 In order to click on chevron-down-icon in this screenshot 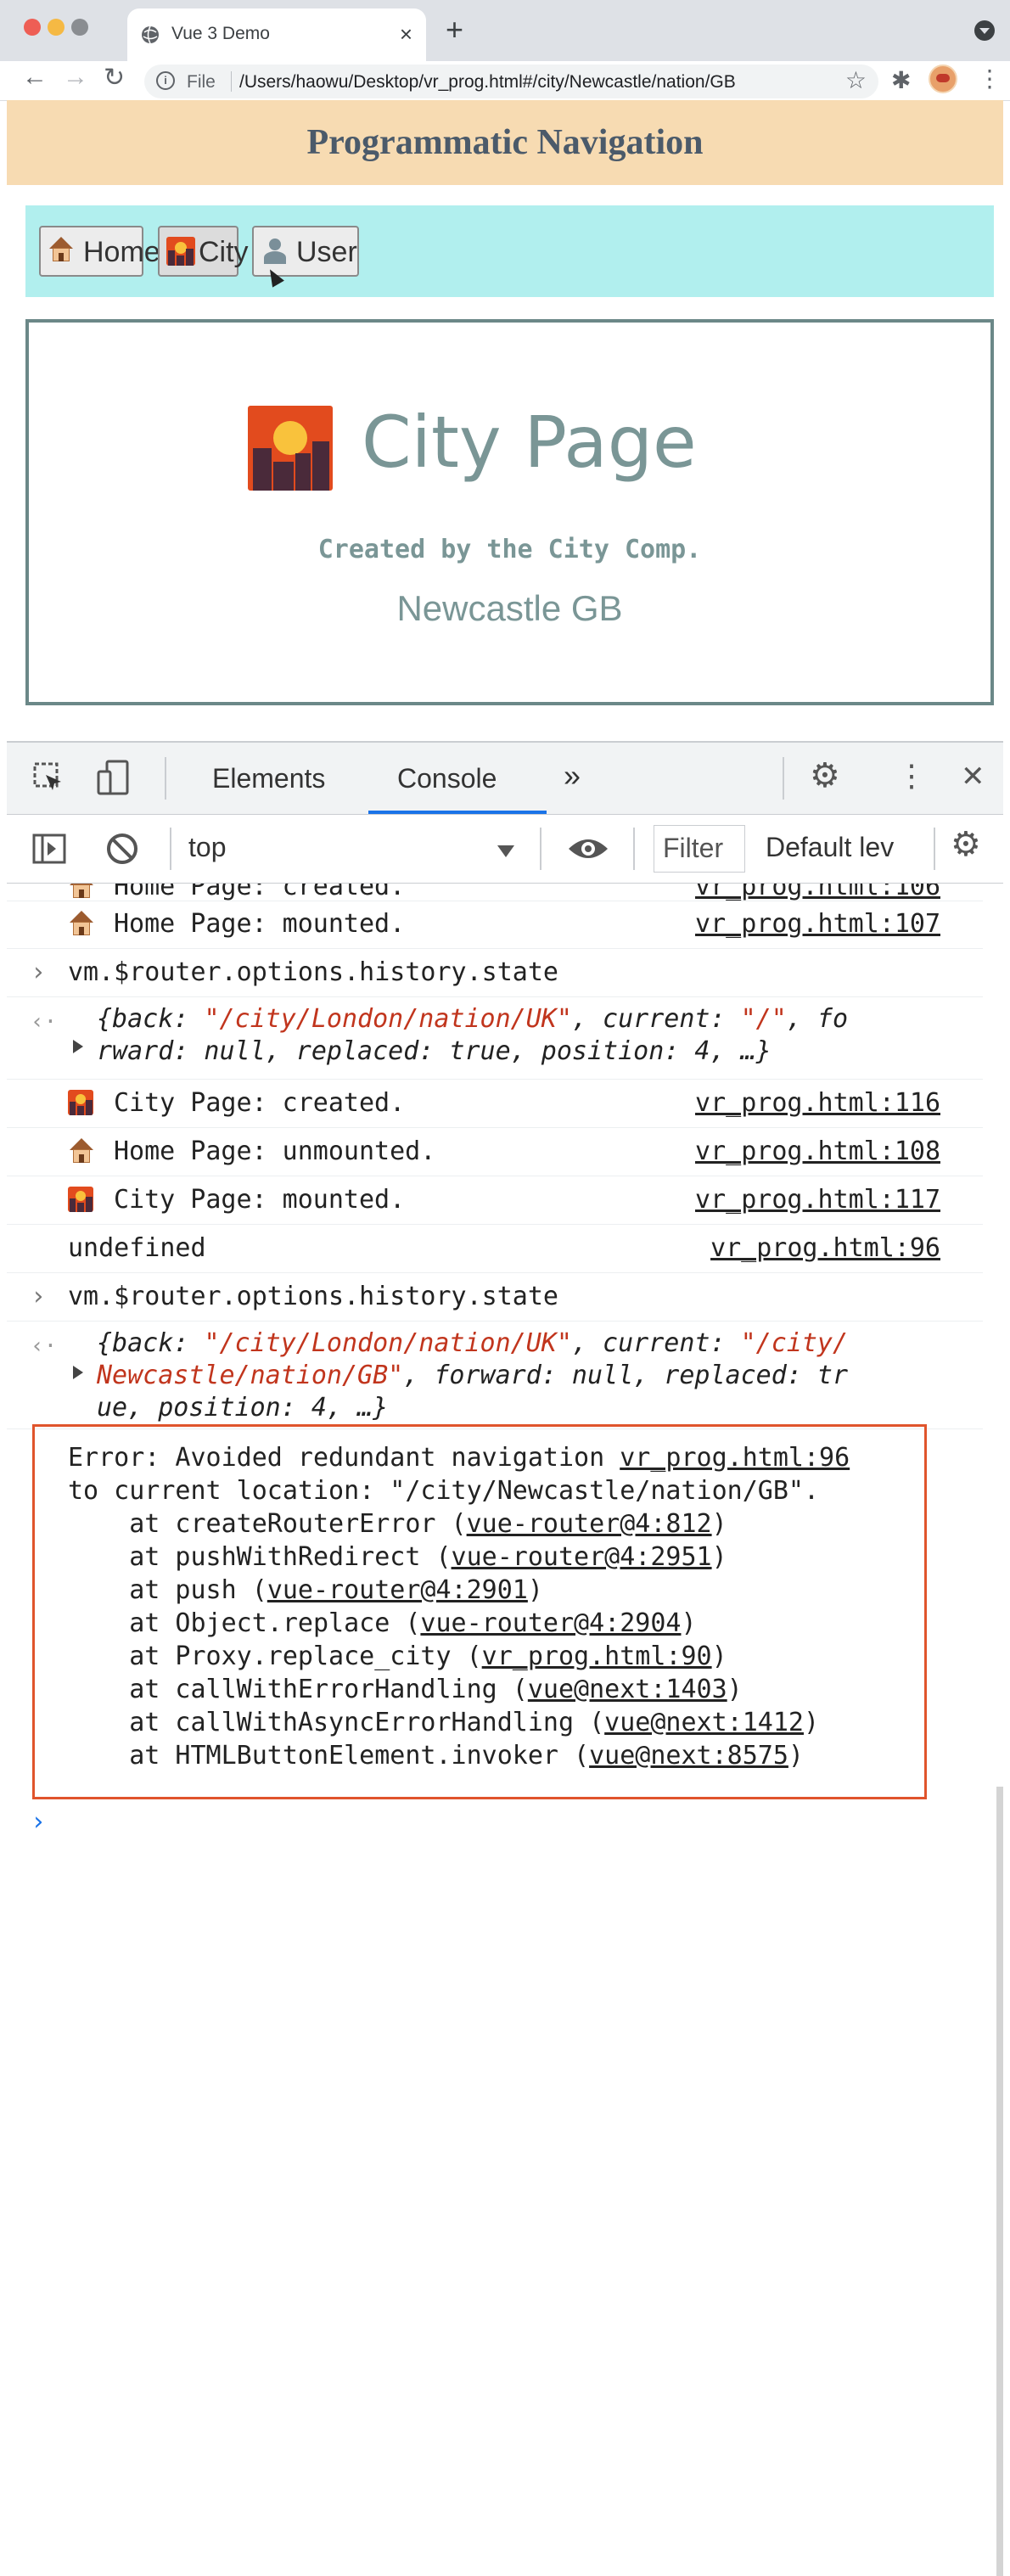, I will do `click(505, 851)`.